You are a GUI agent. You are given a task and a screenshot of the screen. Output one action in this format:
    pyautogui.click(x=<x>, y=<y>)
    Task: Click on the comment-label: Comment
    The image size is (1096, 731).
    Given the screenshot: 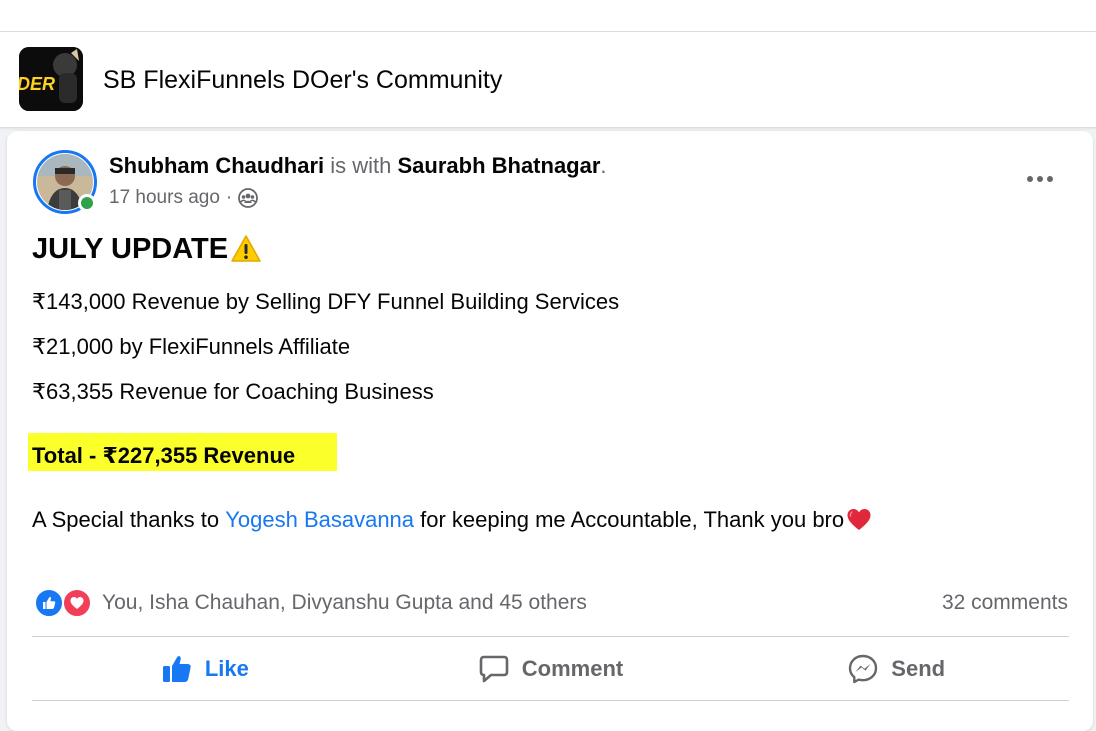 What is the action you would take?
    pyautogui.click(x=572, y=668)
    